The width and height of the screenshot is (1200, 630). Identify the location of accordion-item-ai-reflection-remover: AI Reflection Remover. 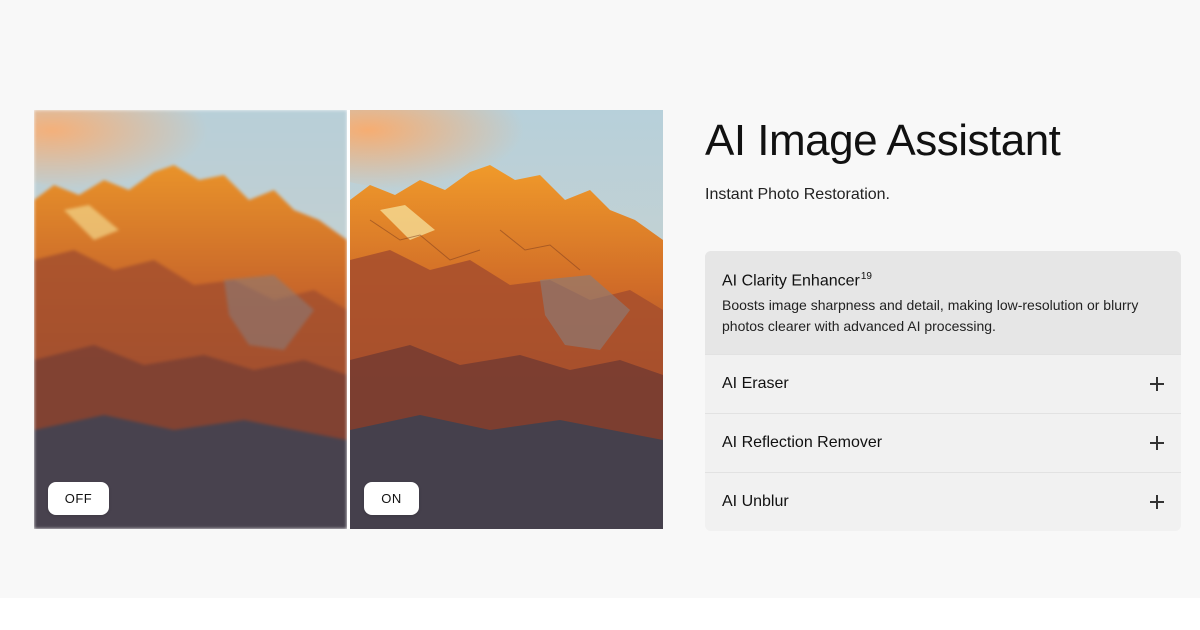
(943, 442).